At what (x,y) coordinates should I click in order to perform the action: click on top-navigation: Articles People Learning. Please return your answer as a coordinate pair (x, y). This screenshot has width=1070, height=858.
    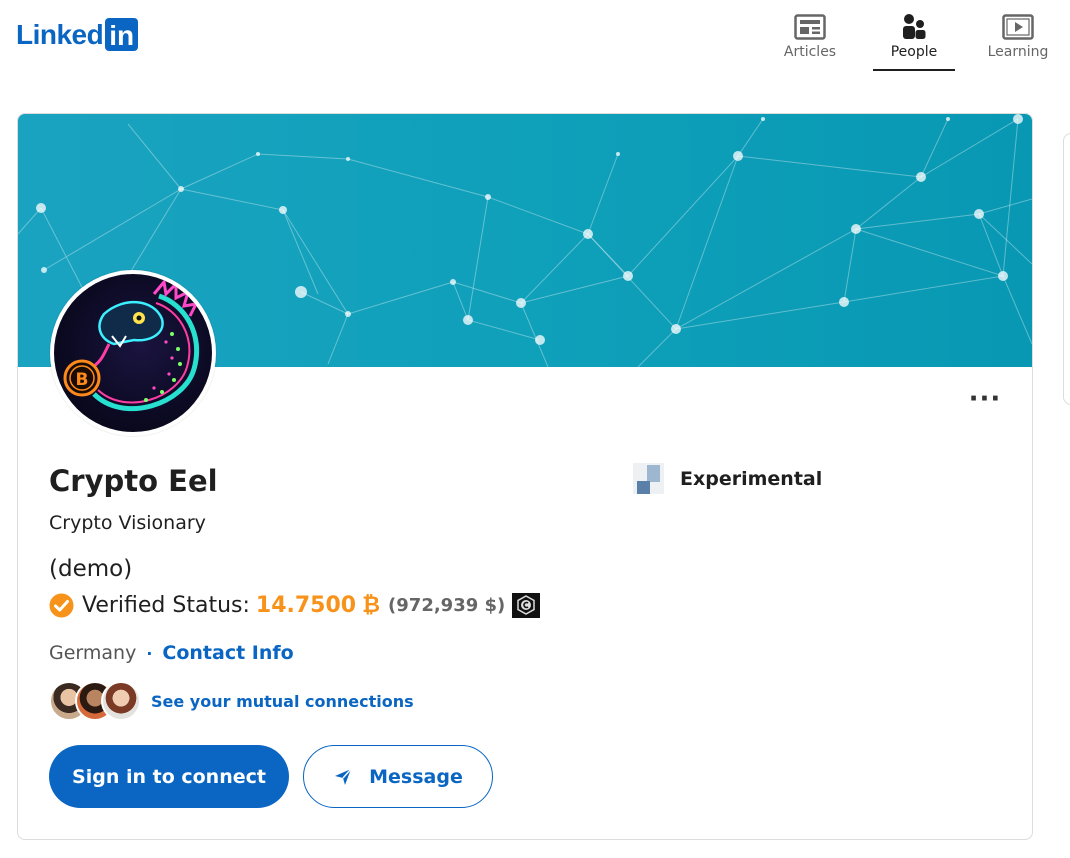
    Looking at the image, I should click on (914, 40).